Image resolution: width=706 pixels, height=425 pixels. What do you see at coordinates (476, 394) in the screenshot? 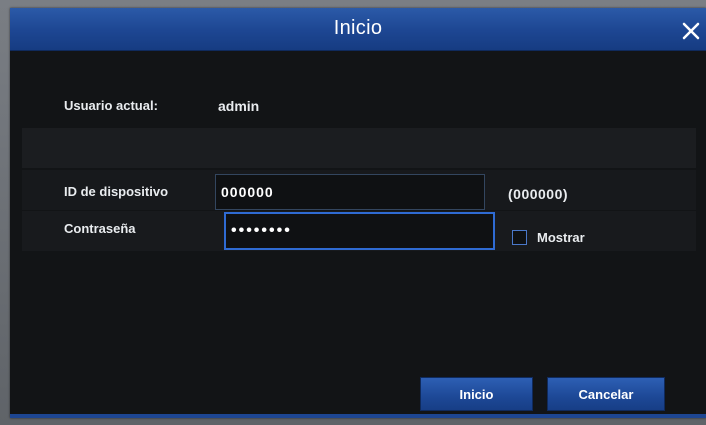
I see `login-button: Inicio` at bounding box center [476, 394].